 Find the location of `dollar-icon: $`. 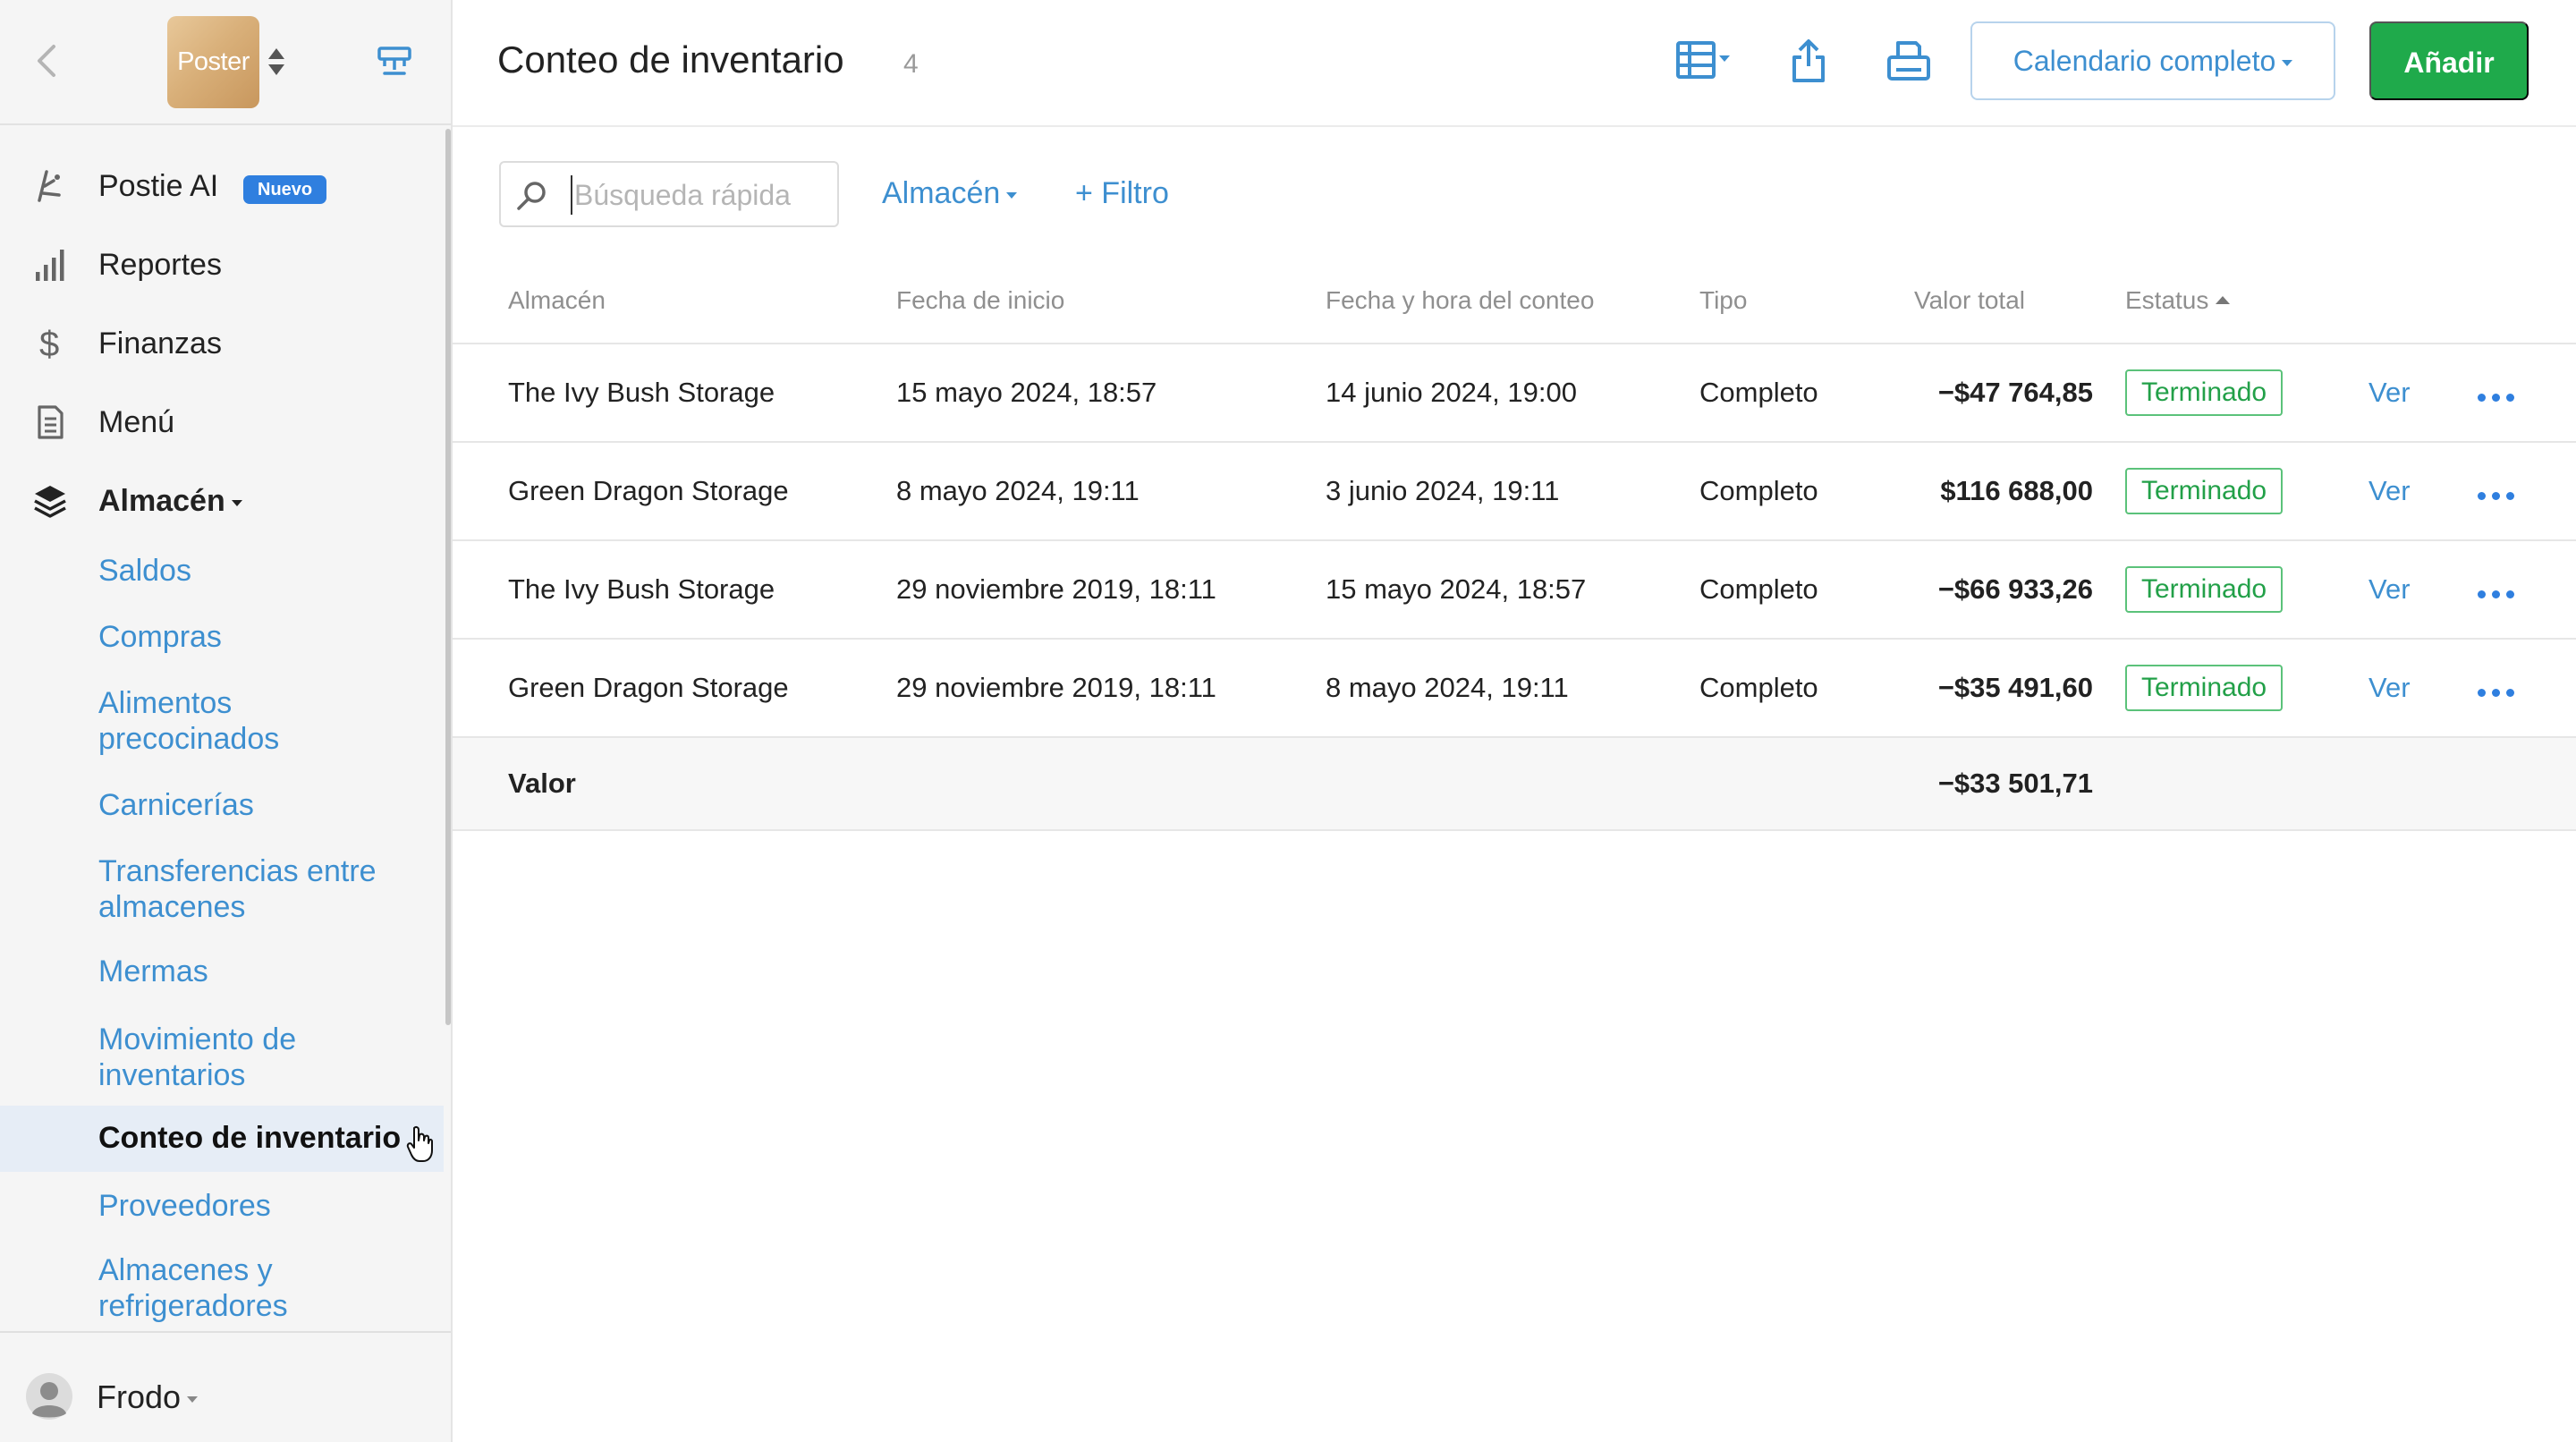

dollar-icon: $ is located at coordinates (49, 343).